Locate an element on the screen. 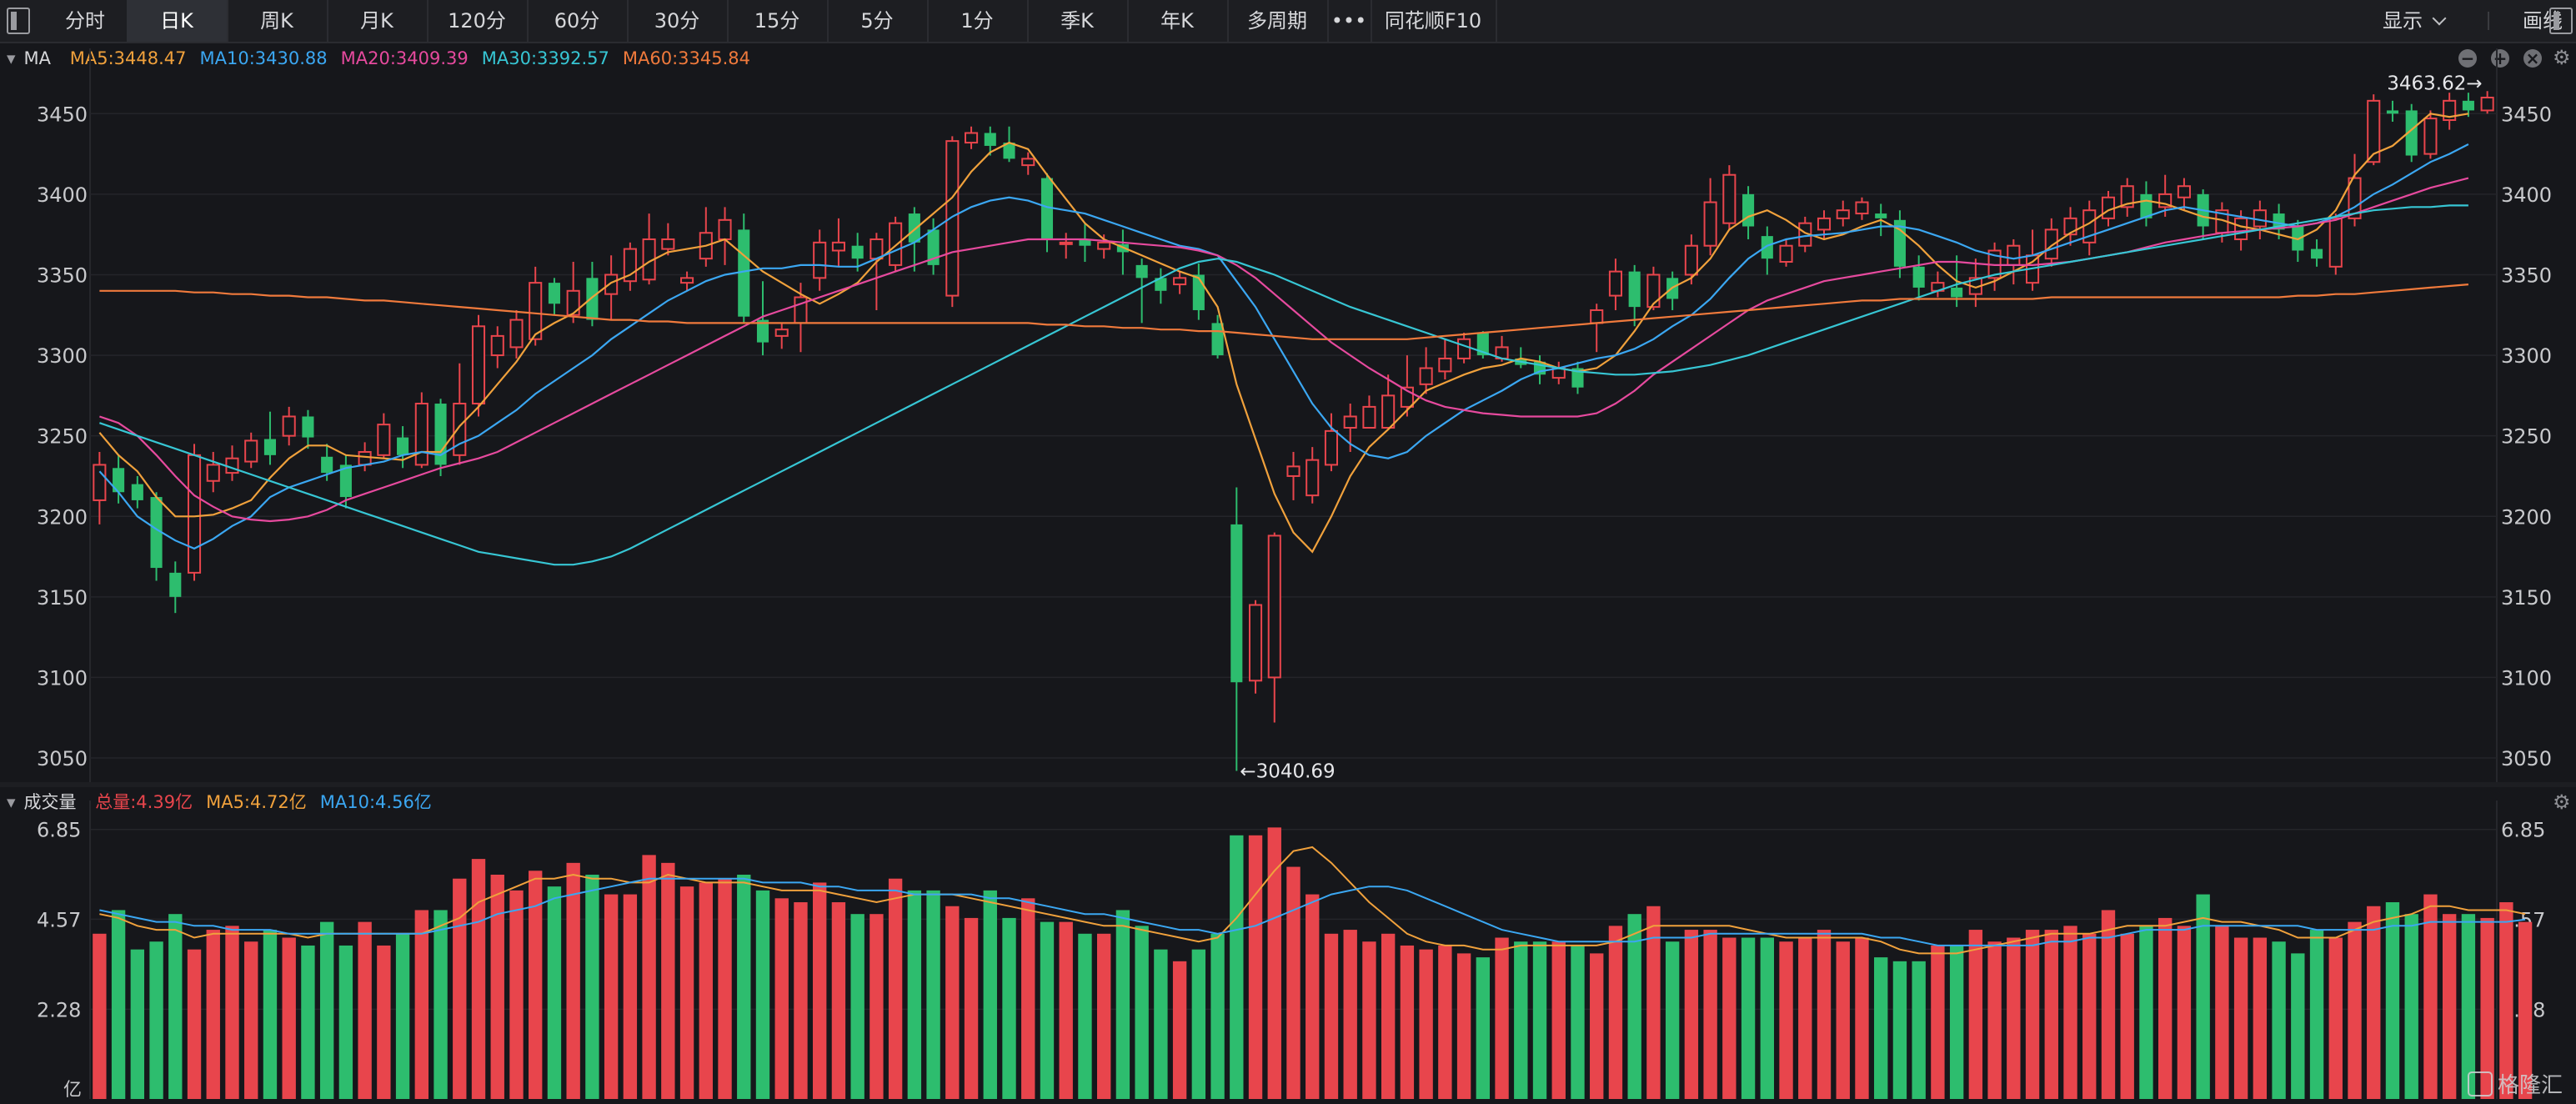 This screenshot has height=1104, width=2576. watermark-text: 格隆汇 is located at coordinates (2530, 1085).